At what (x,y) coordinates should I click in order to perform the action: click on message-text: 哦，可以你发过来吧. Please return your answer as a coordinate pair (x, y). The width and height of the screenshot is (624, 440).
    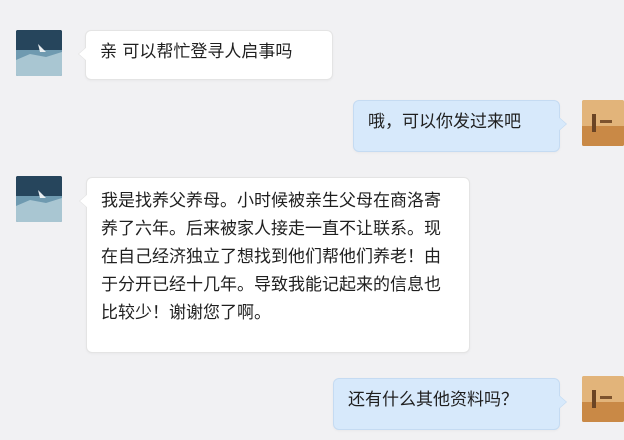
    Looking at the image, I should click on (444, 122).